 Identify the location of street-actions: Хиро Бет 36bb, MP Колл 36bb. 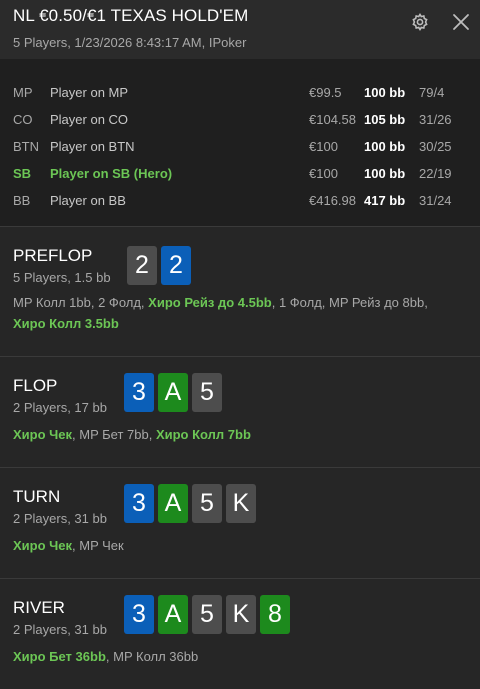
(243, 656).